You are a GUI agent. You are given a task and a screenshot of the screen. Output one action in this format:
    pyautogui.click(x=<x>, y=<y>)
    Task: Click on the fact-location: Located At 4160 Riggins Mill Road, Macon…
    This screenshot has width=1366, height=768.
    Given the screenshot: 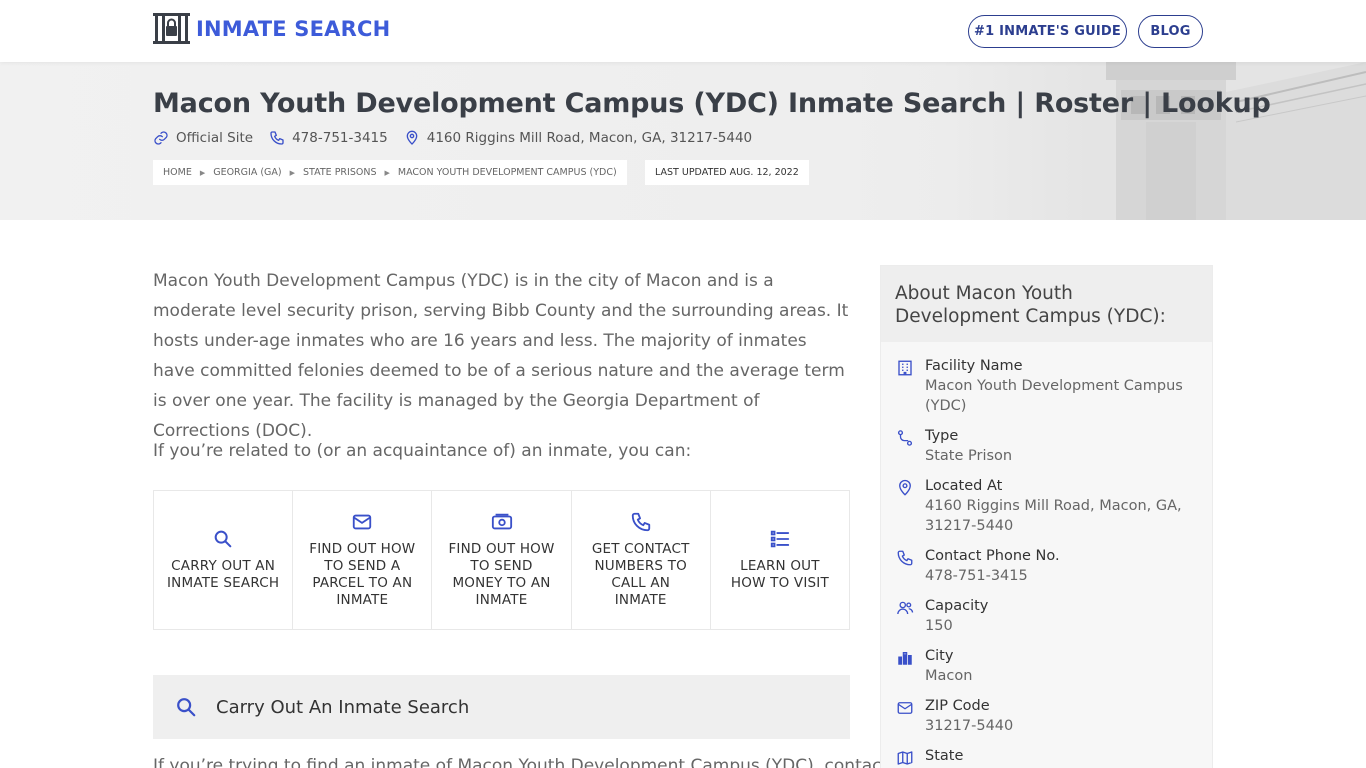 What is the action you would take?
    pyautogui.click(x=1046, y=506)
    